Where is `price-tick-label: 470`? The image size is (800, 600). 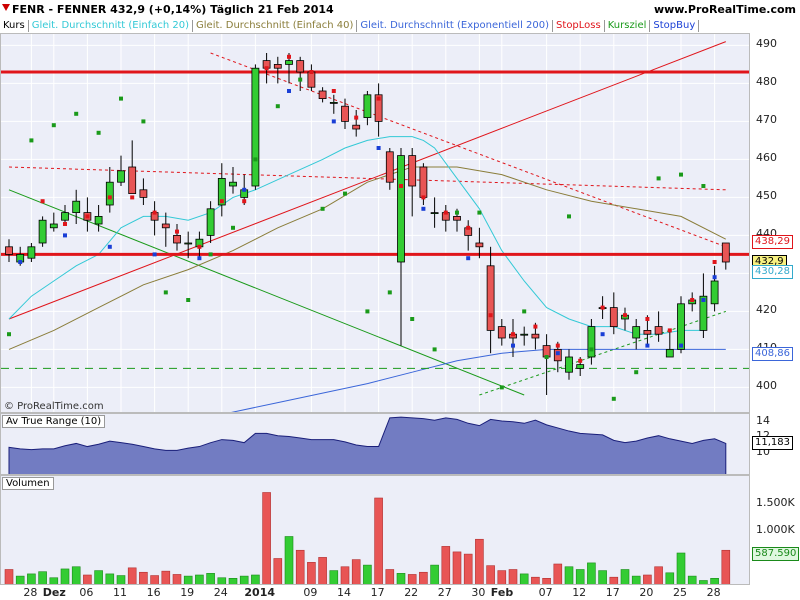 price-tick-label: 470 is located at coordinates (766, 120).